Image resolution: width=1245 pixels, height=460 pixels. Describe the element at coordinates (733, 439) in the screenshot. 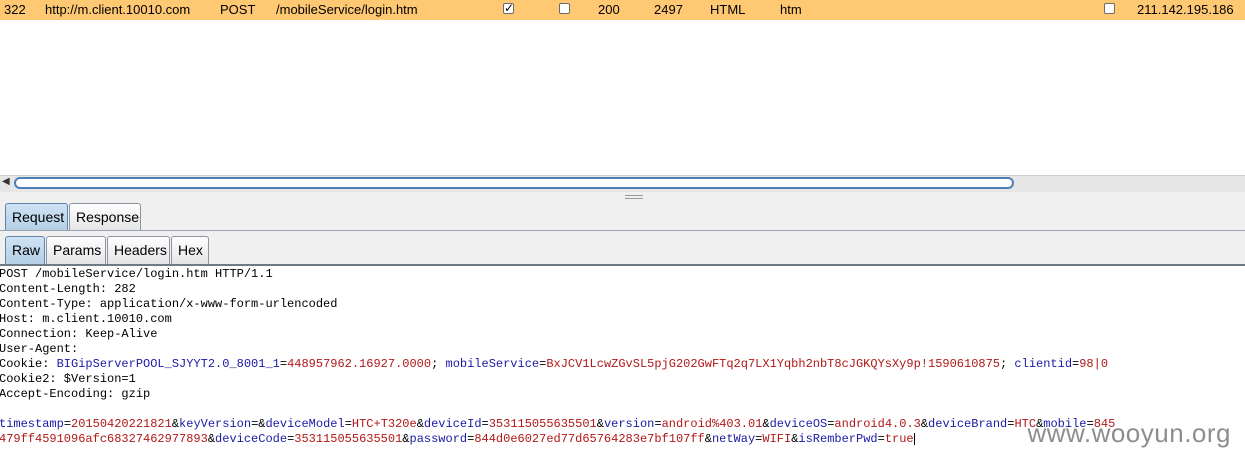

I see `param-key: netWay` at that location.